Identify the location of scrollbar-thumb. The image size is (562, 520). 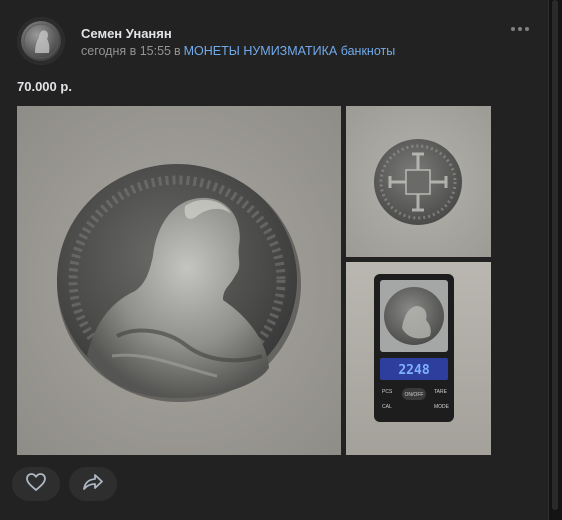
(555, 255).